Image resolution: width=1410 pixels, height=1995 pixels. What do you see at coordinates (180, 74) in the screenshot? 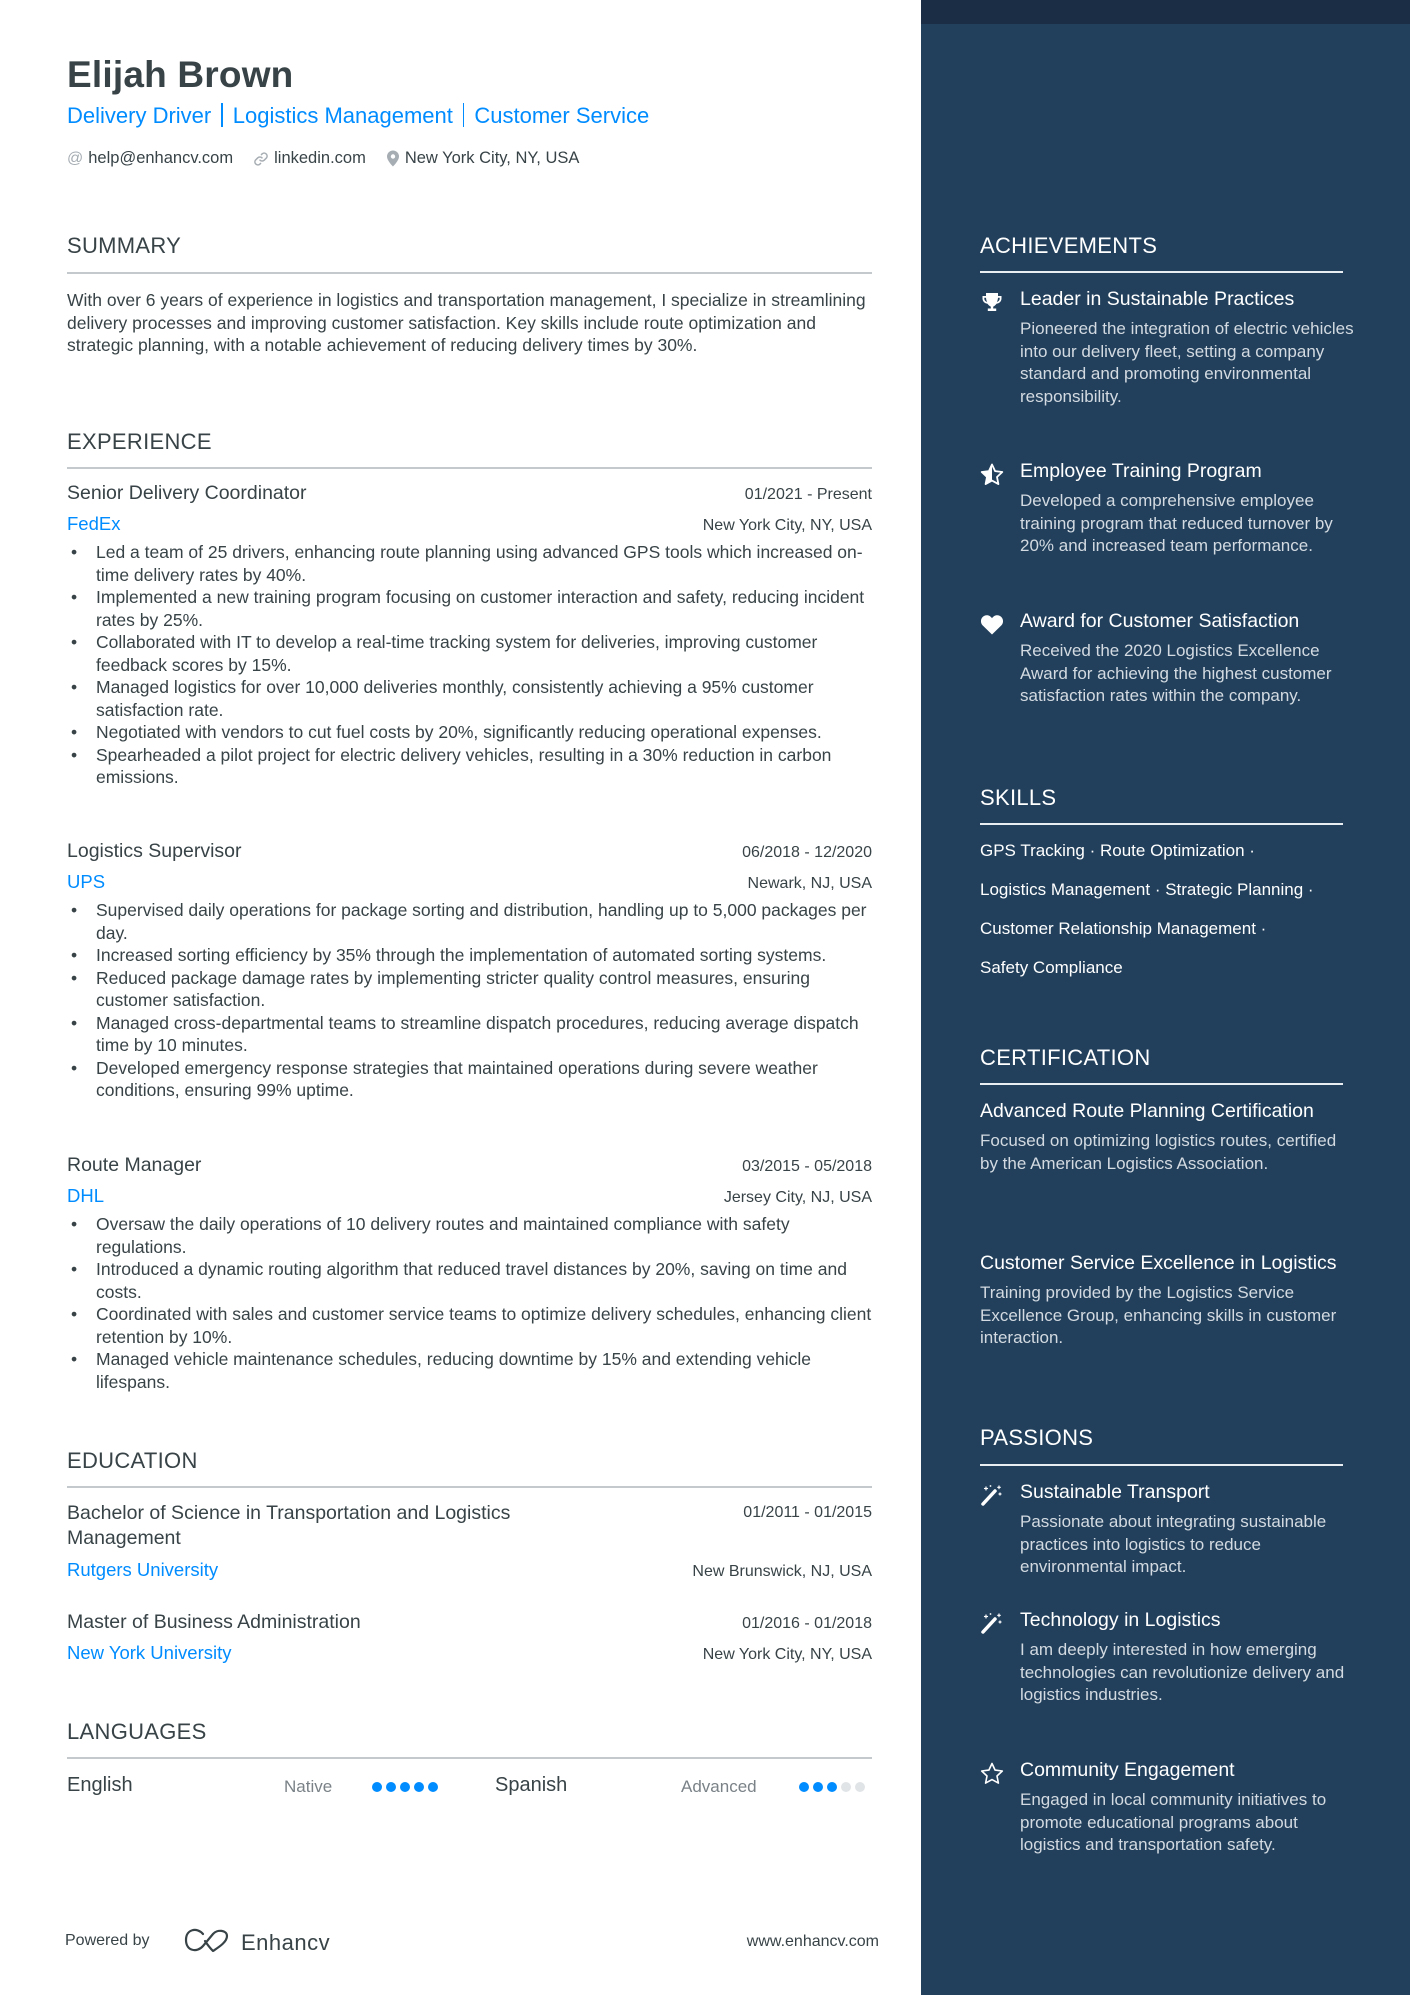
I see `candidate-name: Elijah Brown` at bounding box center [180, 74].